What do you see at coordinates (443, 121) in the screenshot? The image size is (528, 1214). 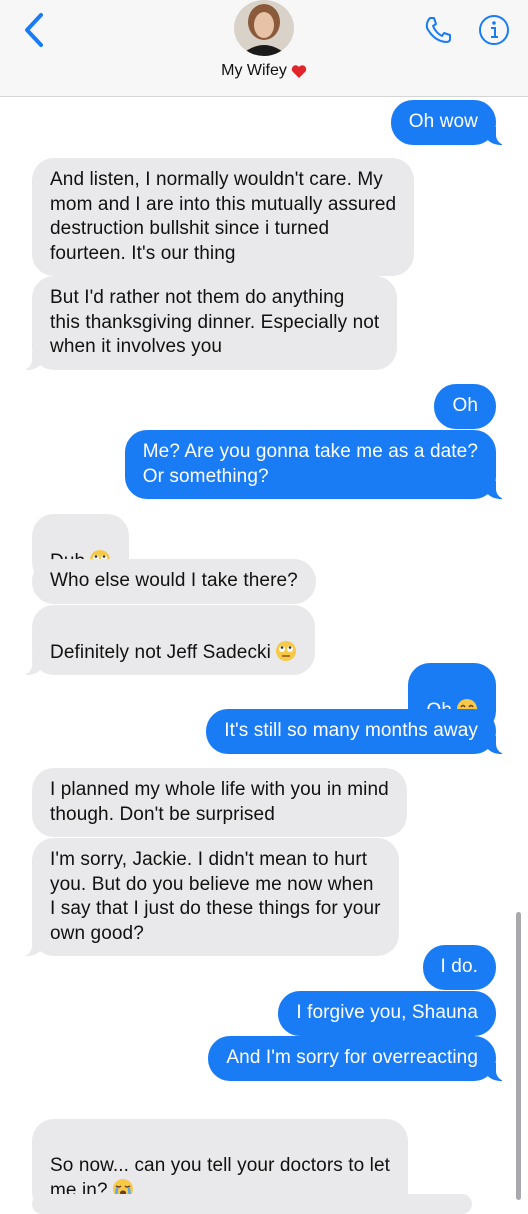 I see `message-text: Oh wow` at bounding box center [443, 121].